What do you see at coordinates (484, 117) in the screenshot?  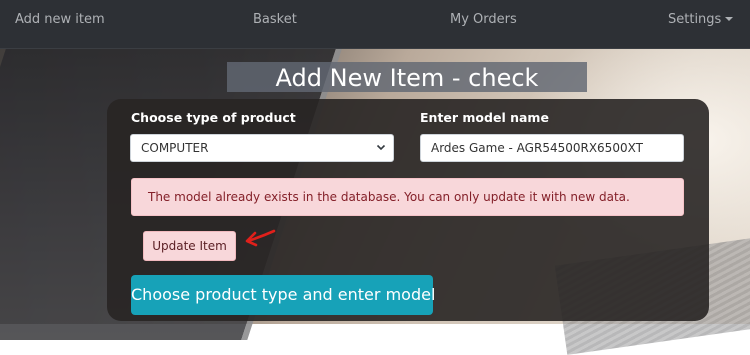 I see `model-name-label: Enter model name` at bounding box center [484, 117].